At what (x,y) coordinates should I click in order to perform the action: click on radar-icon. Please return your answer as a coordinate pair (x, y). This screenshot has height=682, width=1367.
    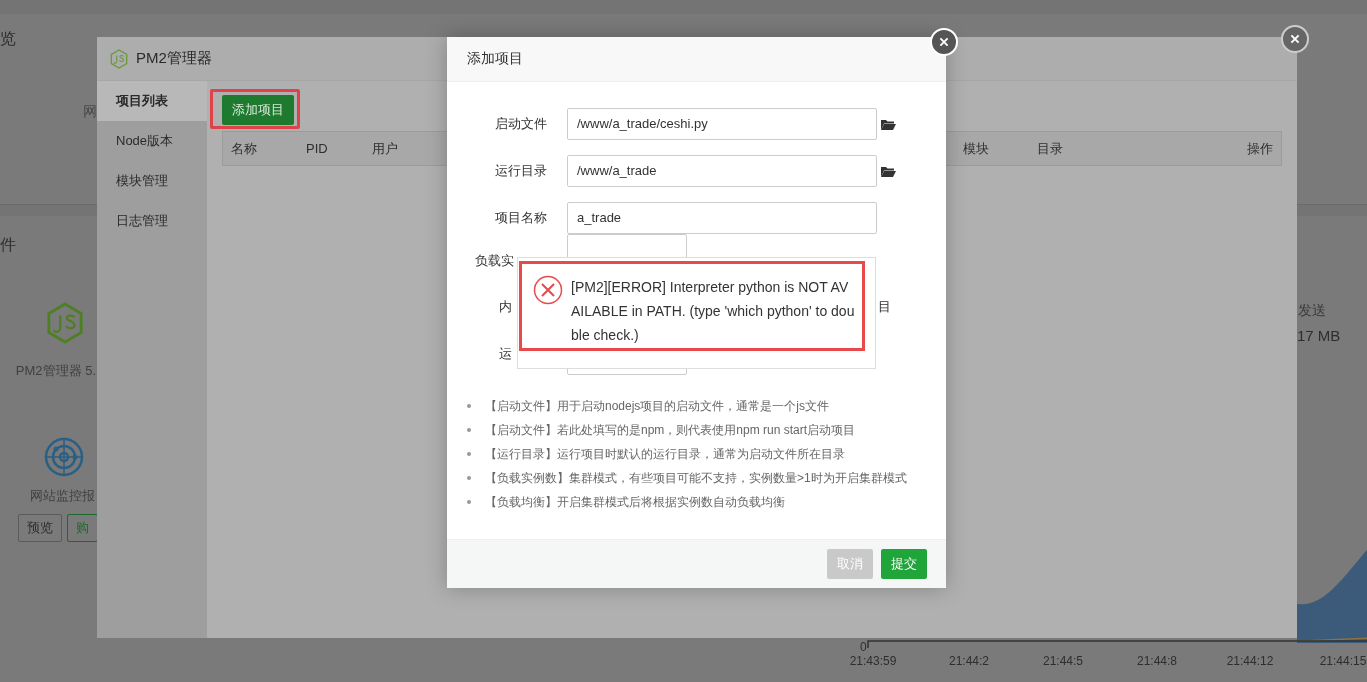
    Looking at the image, I should click on (64, 457).